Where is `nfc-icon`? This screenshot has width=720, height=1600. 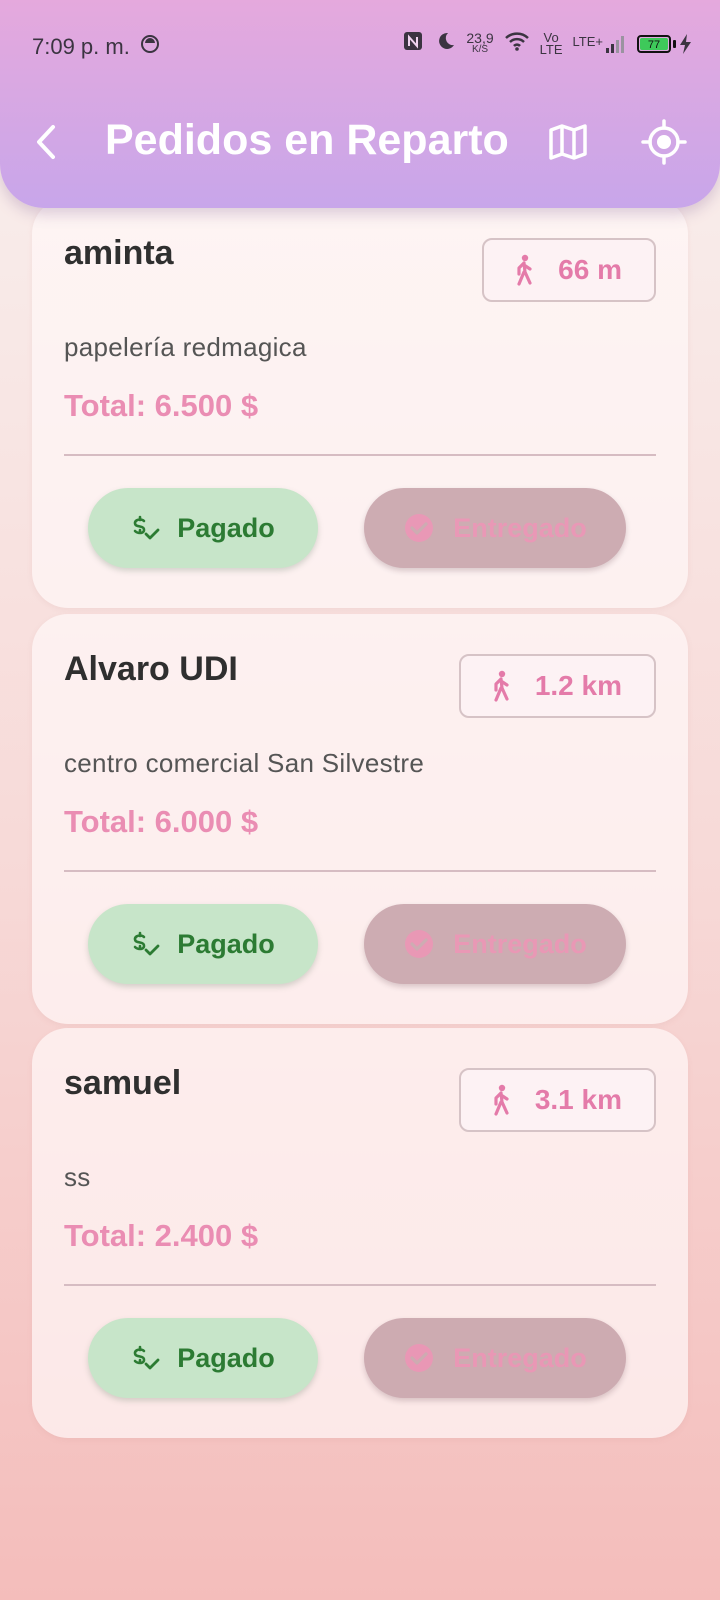
nfc-icon is located at coordinates (413, 44).